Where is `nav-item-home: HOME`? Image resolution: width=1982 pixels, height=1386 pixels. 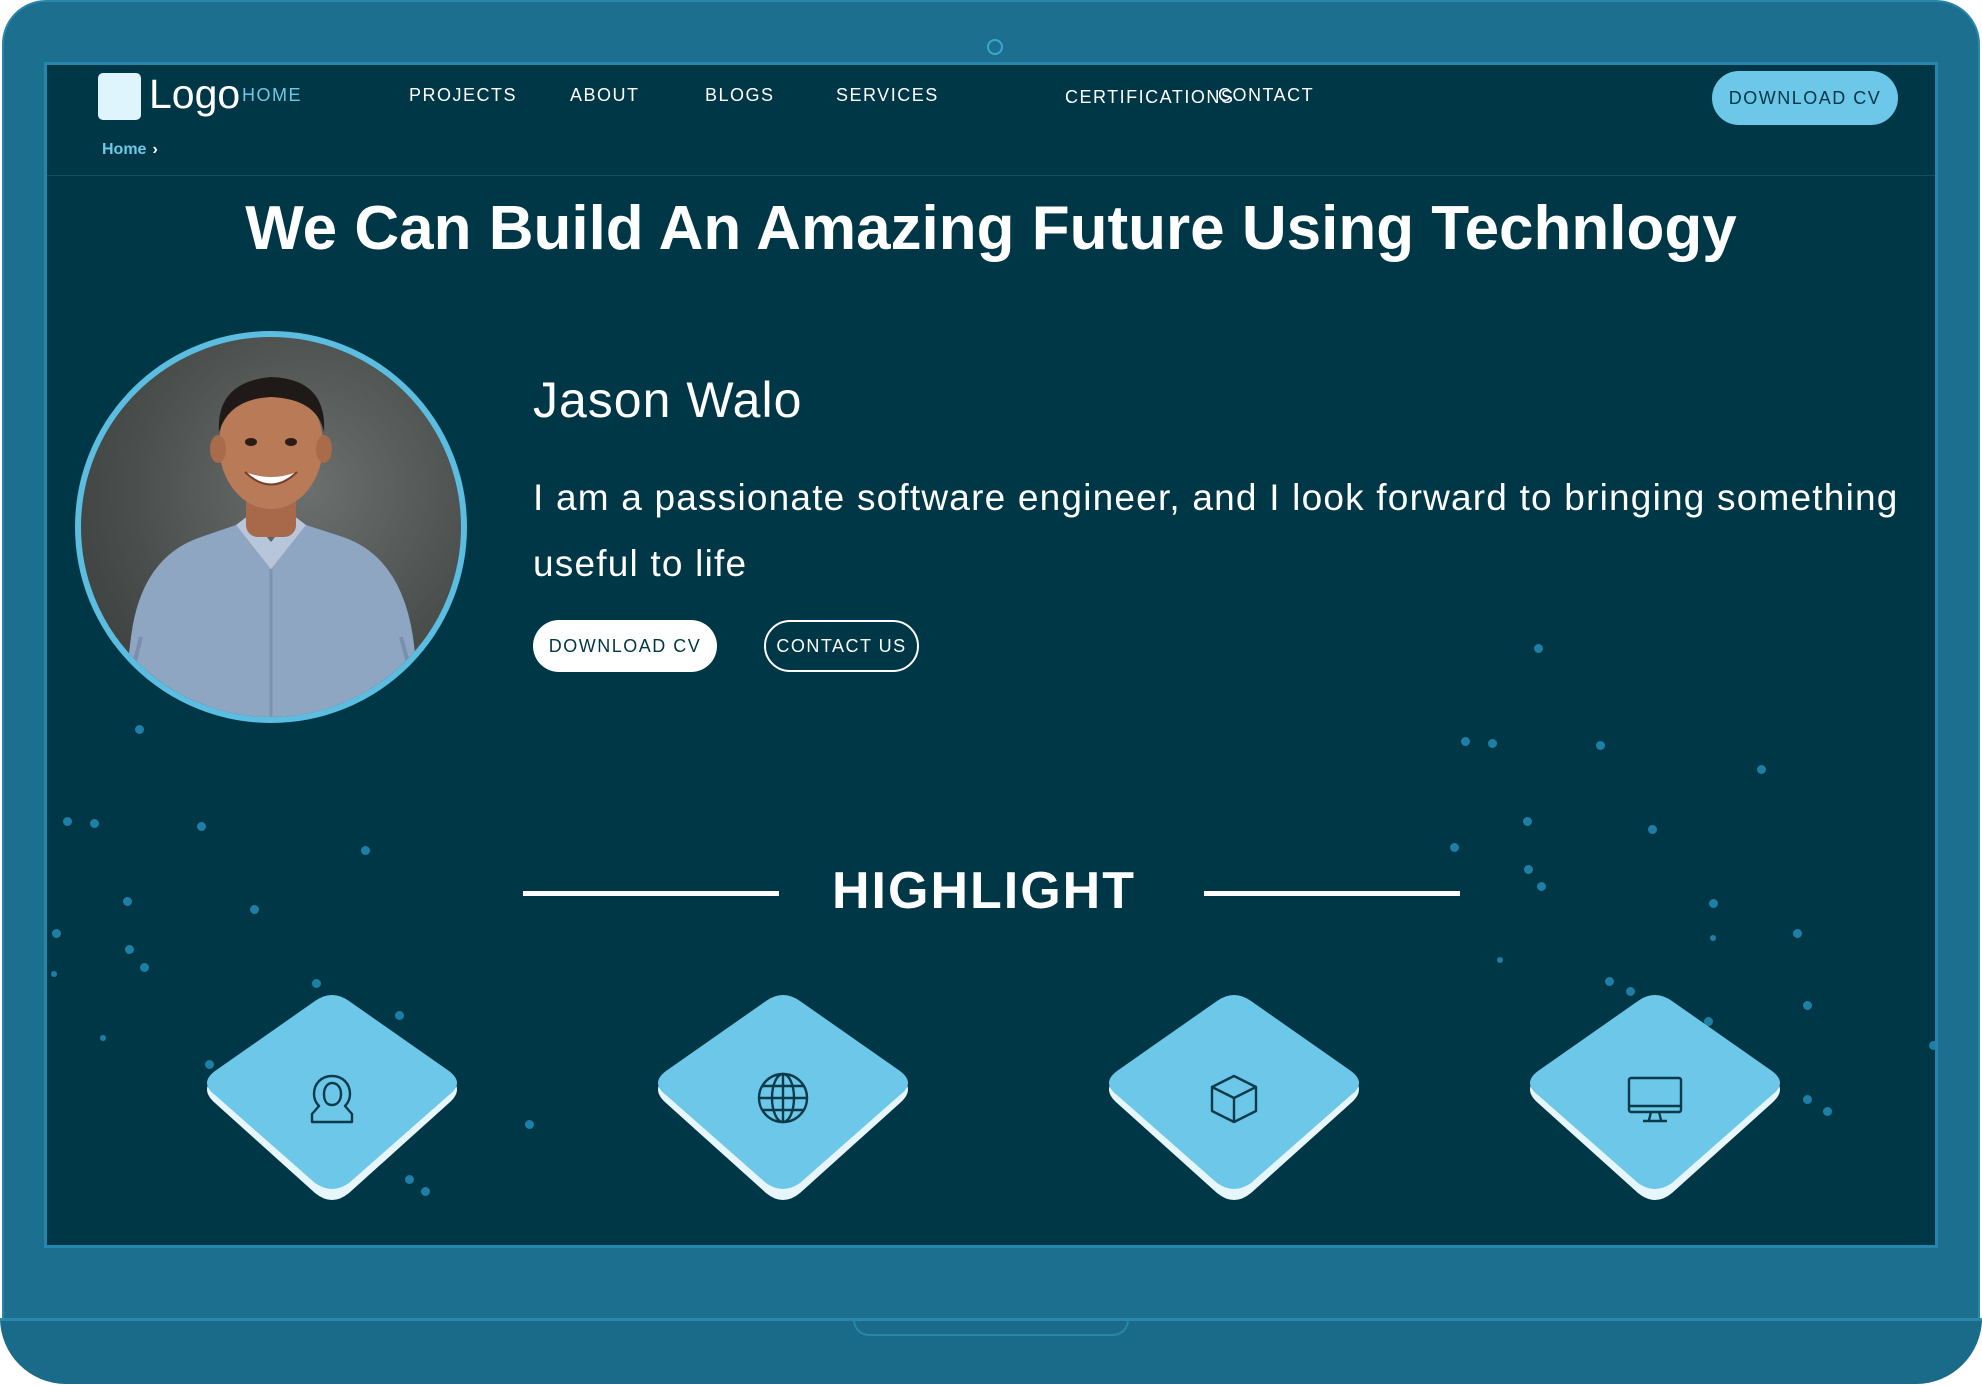 nav-item-home: HOME is located at coordinates (272, 95).